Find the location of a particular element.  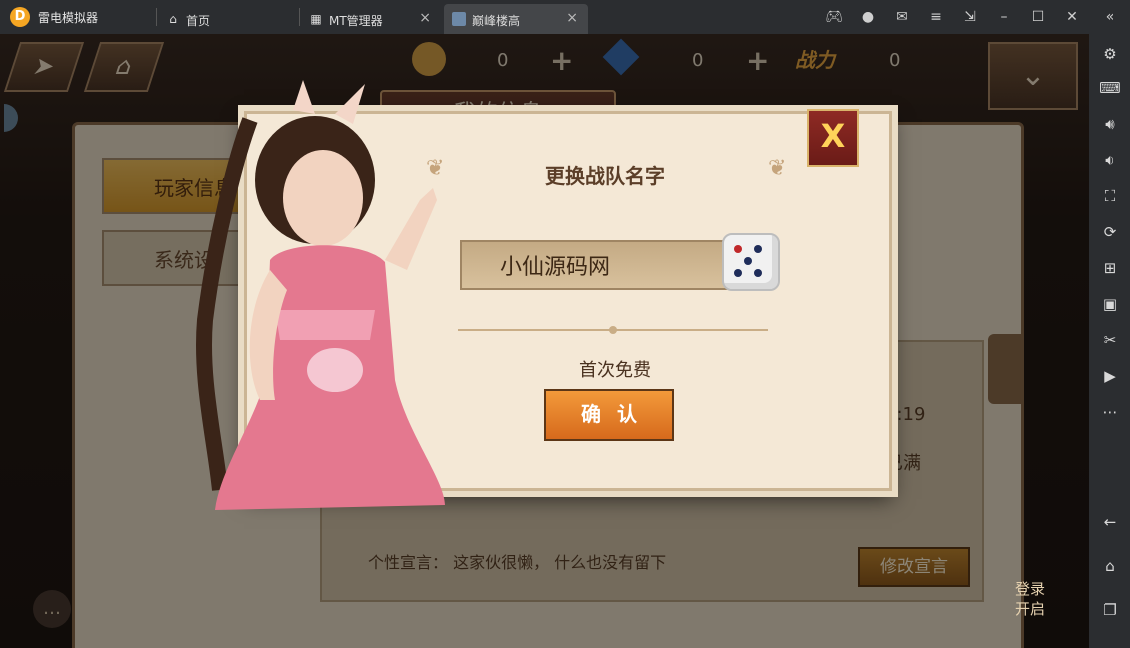

random-dice-icon is located at coordinates (751, 262).